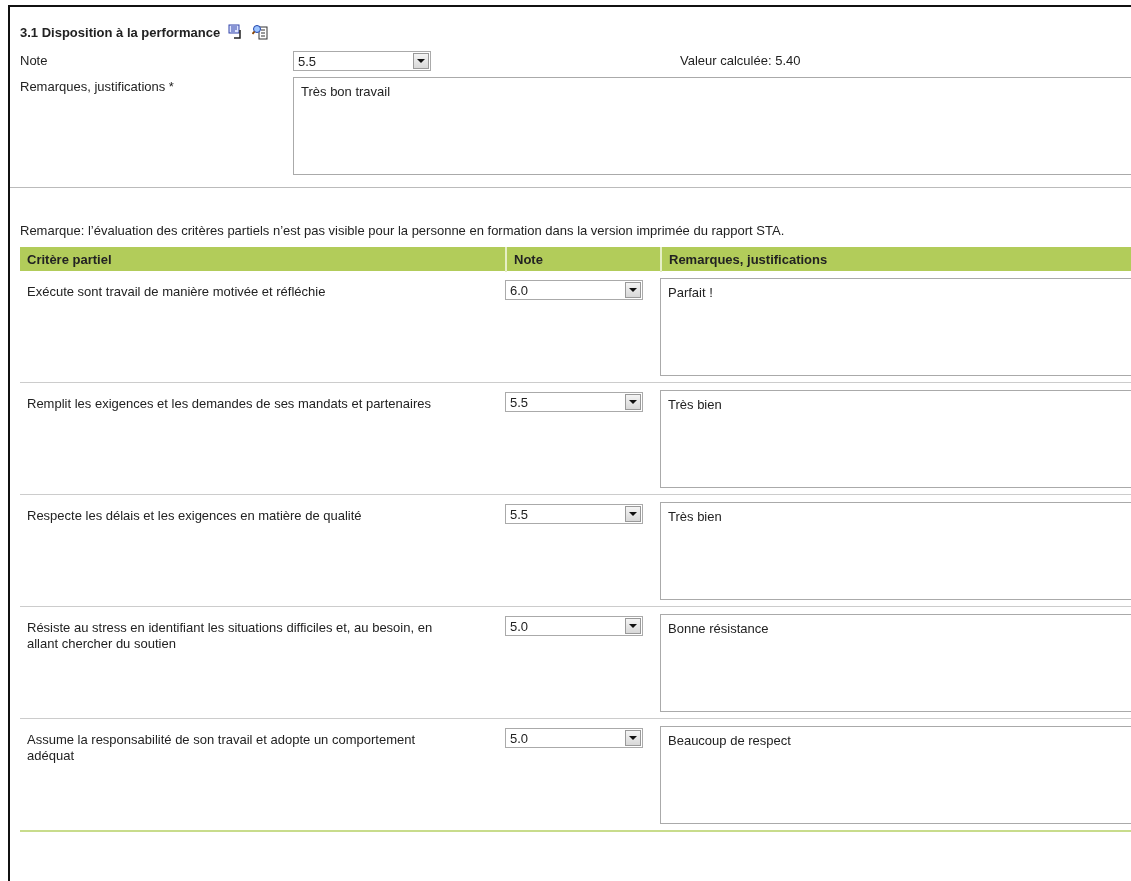  What do you see at coordinates (895, 775) in the screenshot?
I see `remarks-field: Beaucoup de respect` at bounding box center [895, 775].